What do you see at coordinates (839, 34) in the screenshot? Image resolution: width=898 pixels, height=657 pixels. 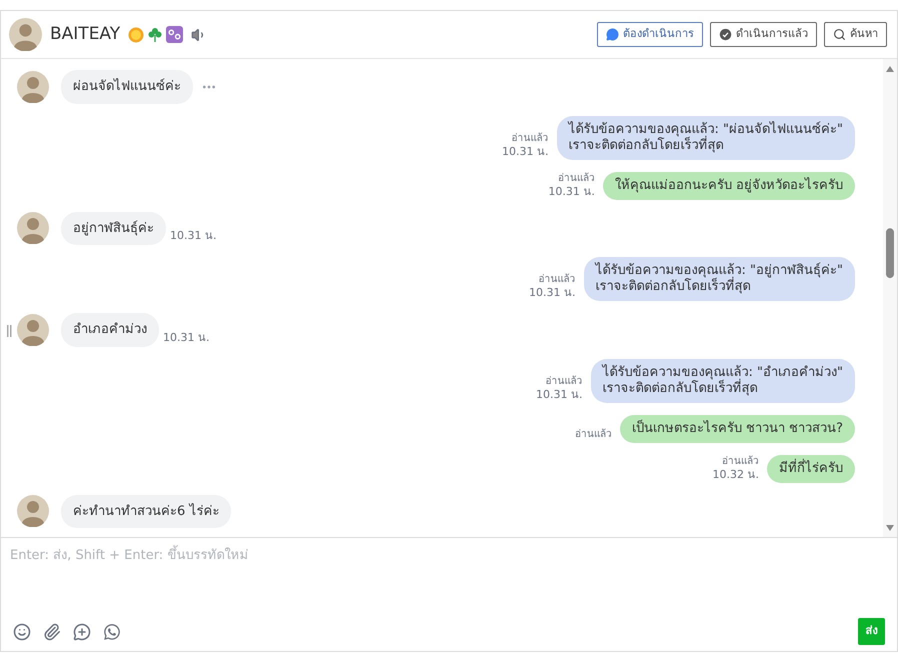 I see `search-icon` at bounding box center [839, 34].